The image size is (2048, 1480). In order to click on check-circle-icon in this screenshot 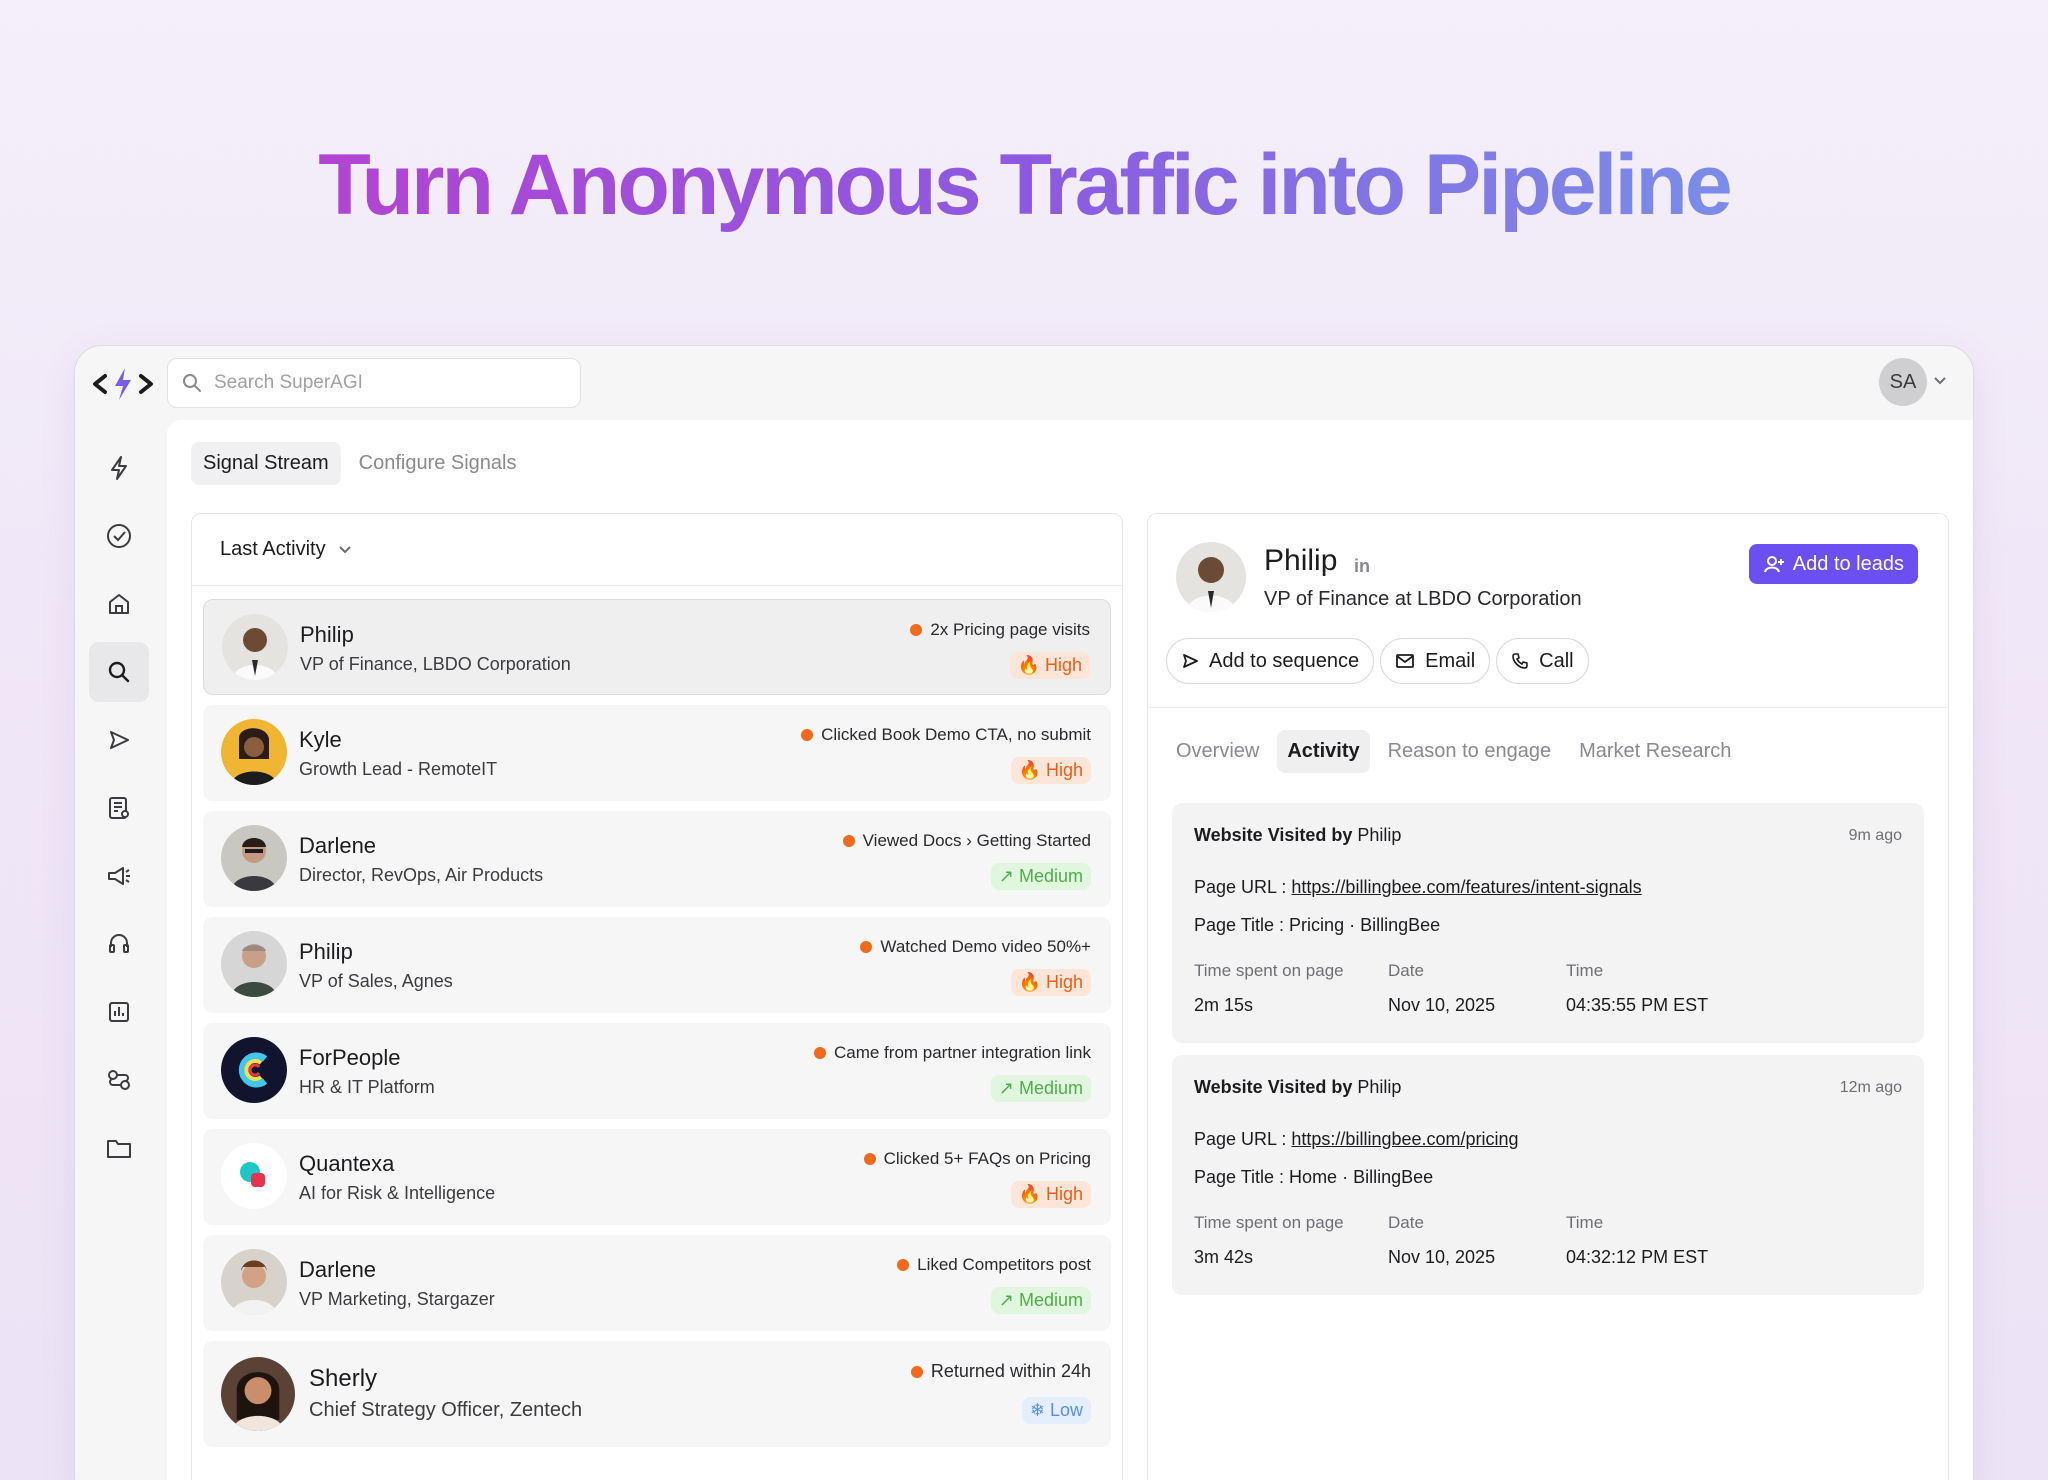, I will do `click(119, 536)`.